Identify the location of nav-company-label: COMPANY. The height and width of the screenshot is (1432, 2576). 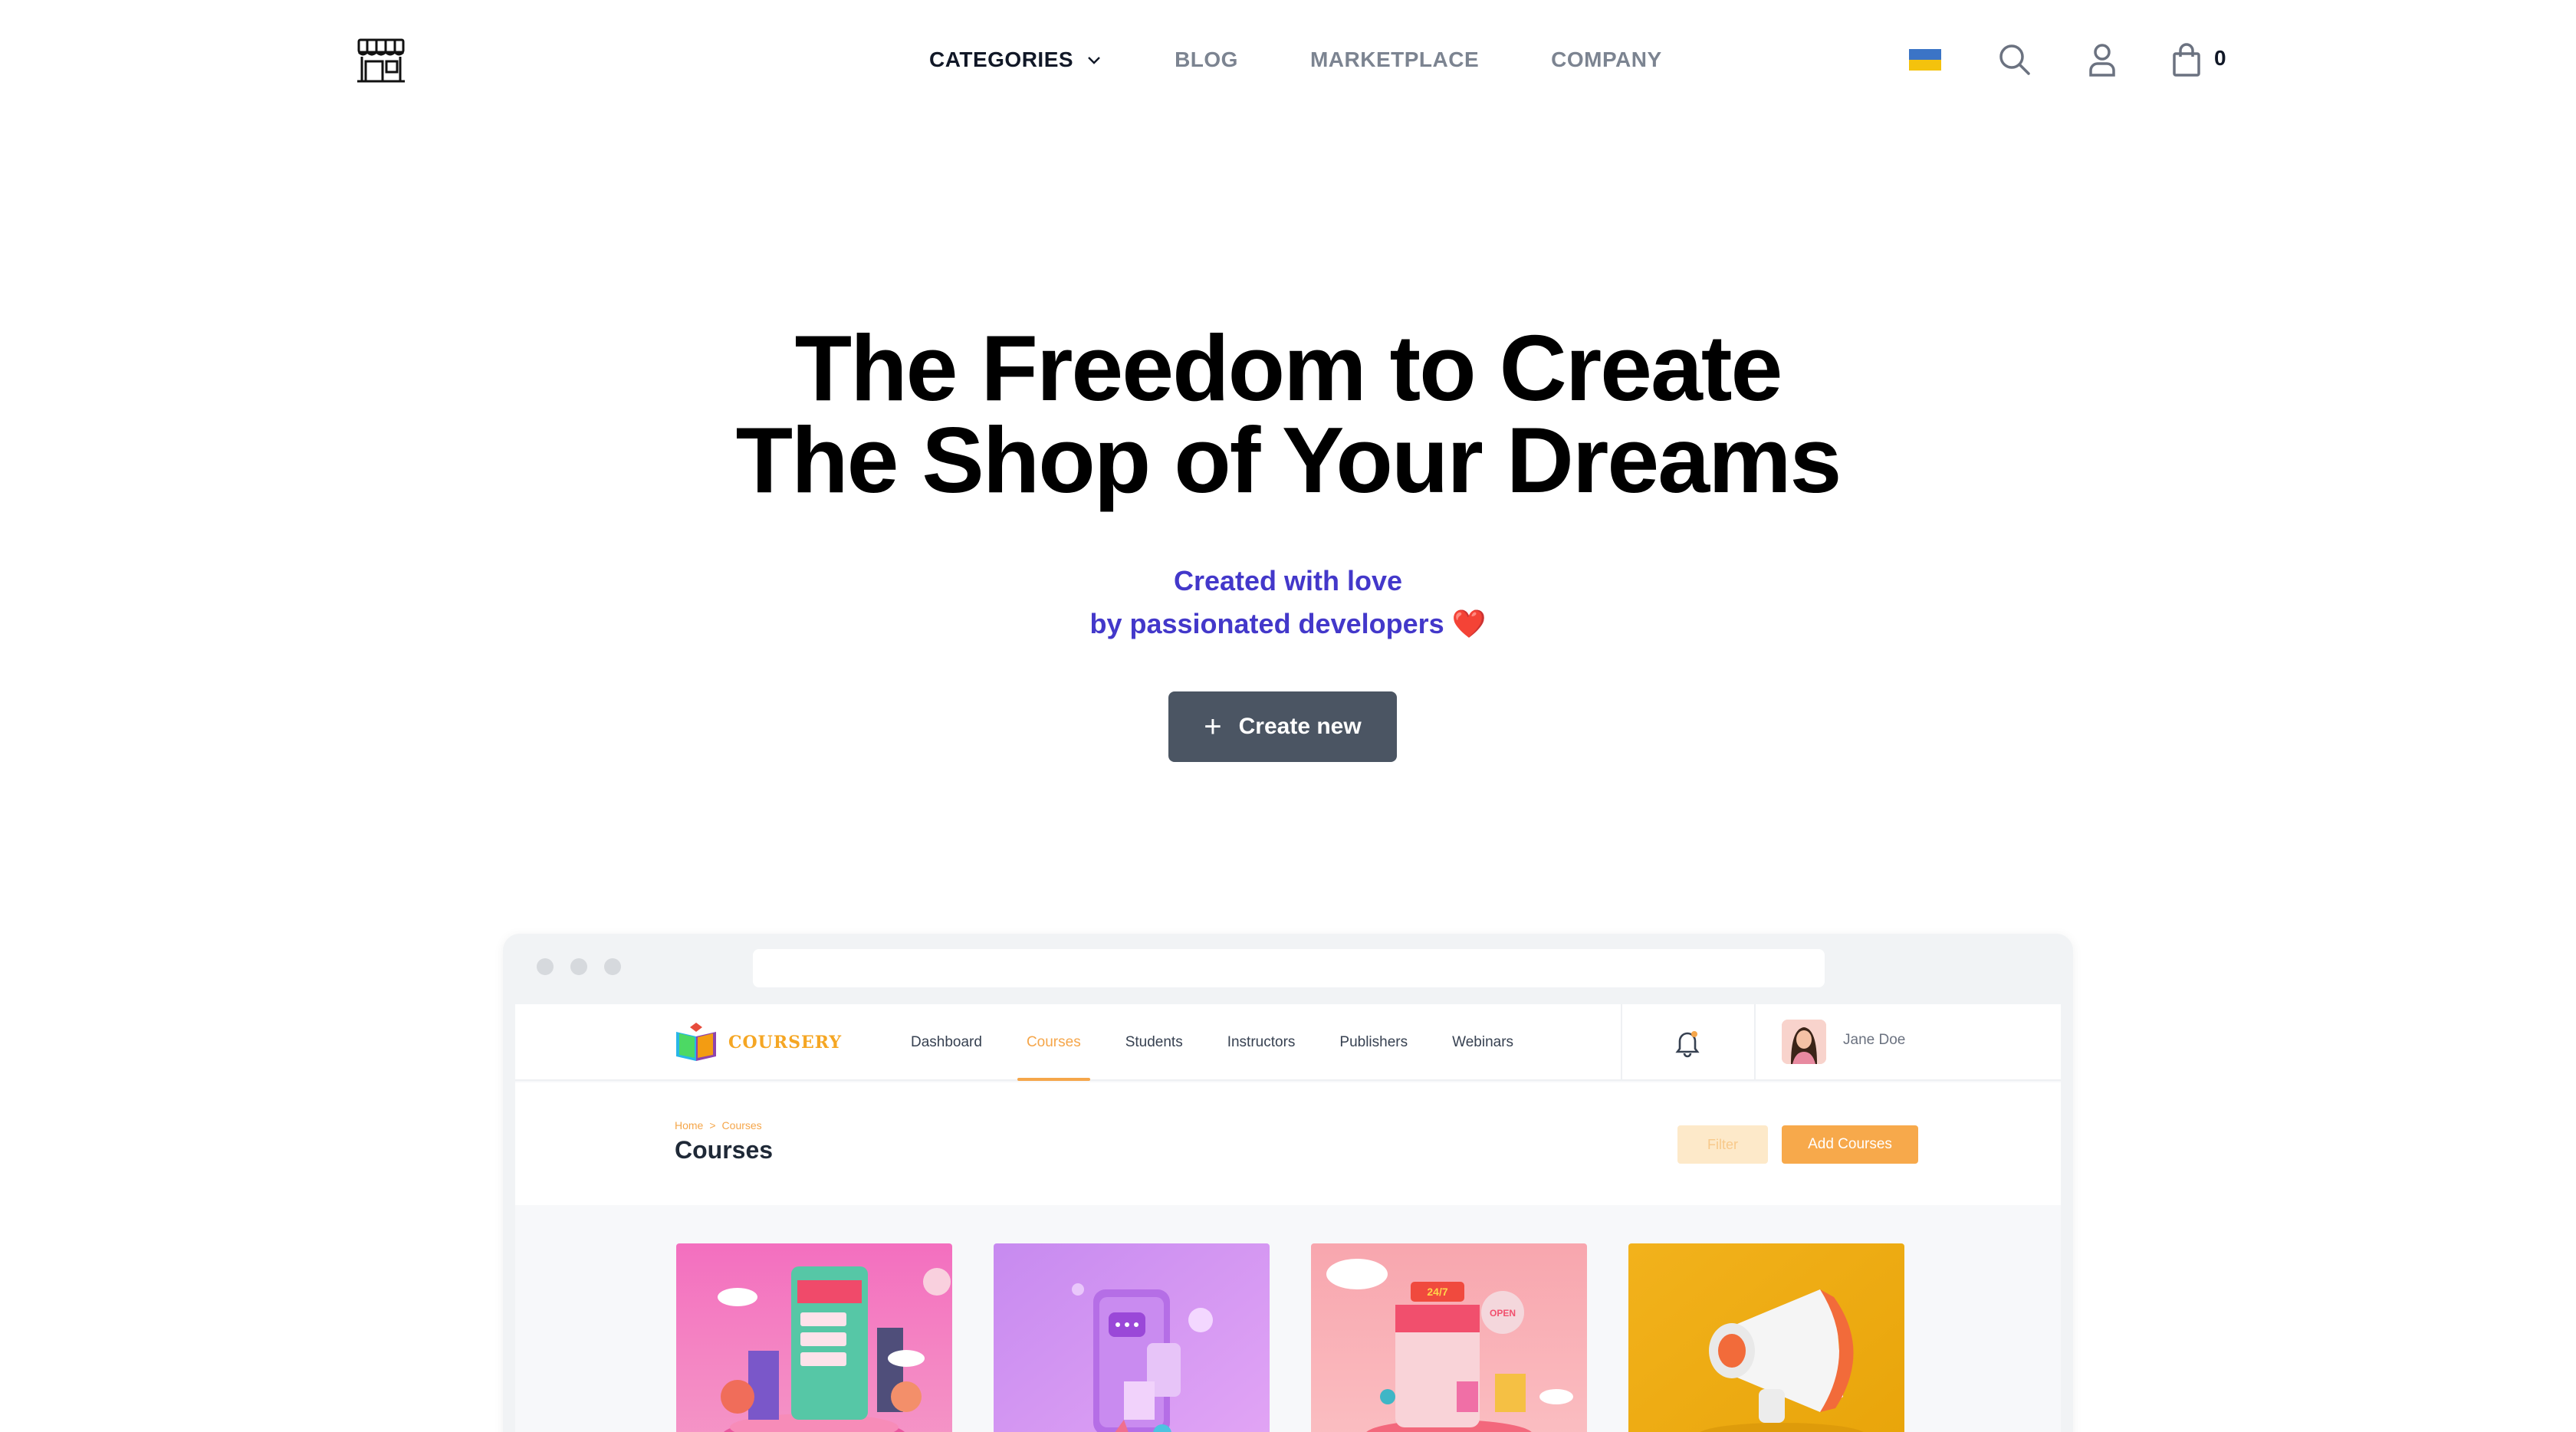
(1606, 59).